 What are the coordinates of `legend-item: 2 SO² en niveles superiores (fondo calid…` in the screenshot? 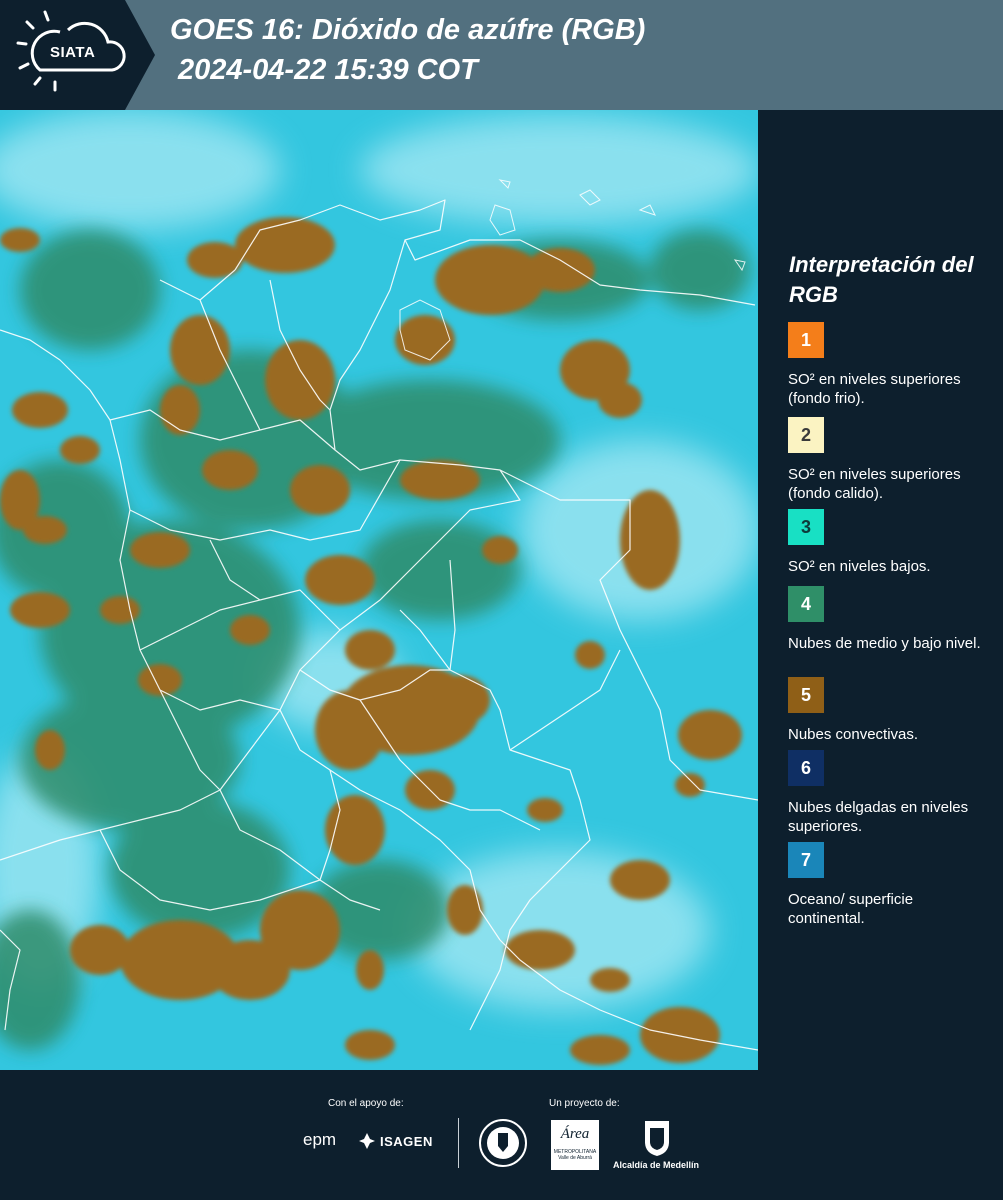 It's located at (890, 460).